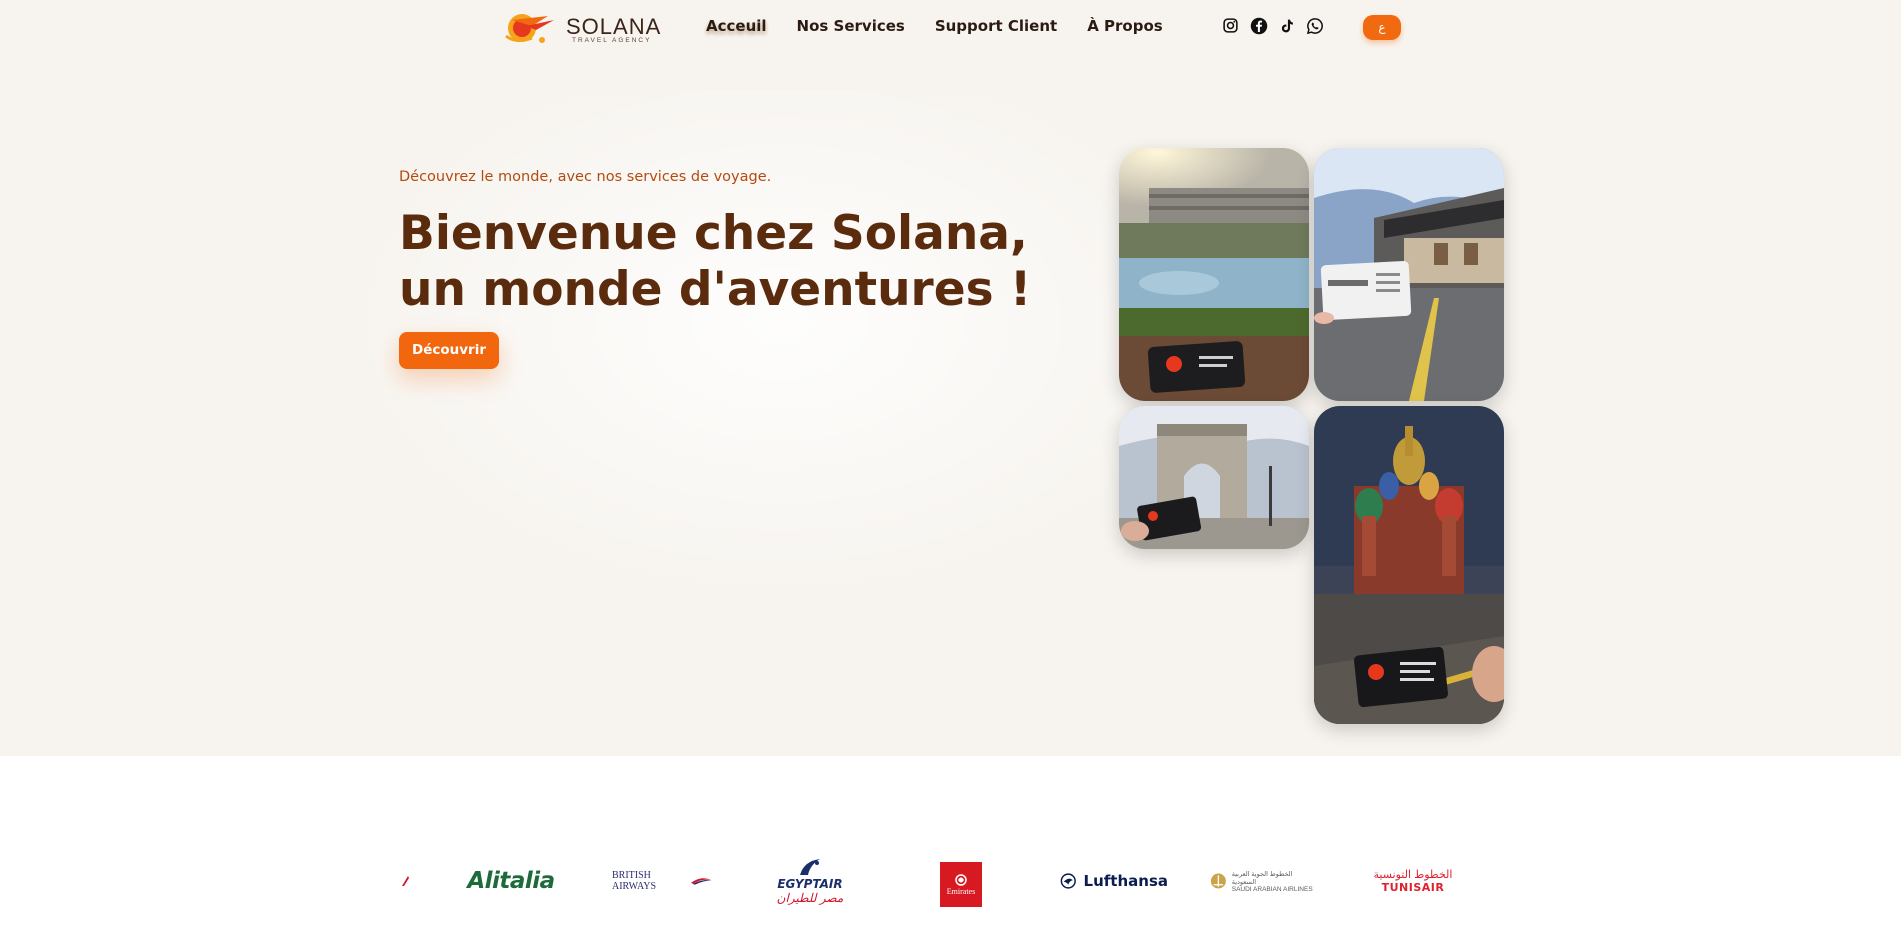  What do you see at coordinates (1214, 477) in the screenshot?
I see `arc-de-triomphe-photo` at bounding box center [1214, 477].